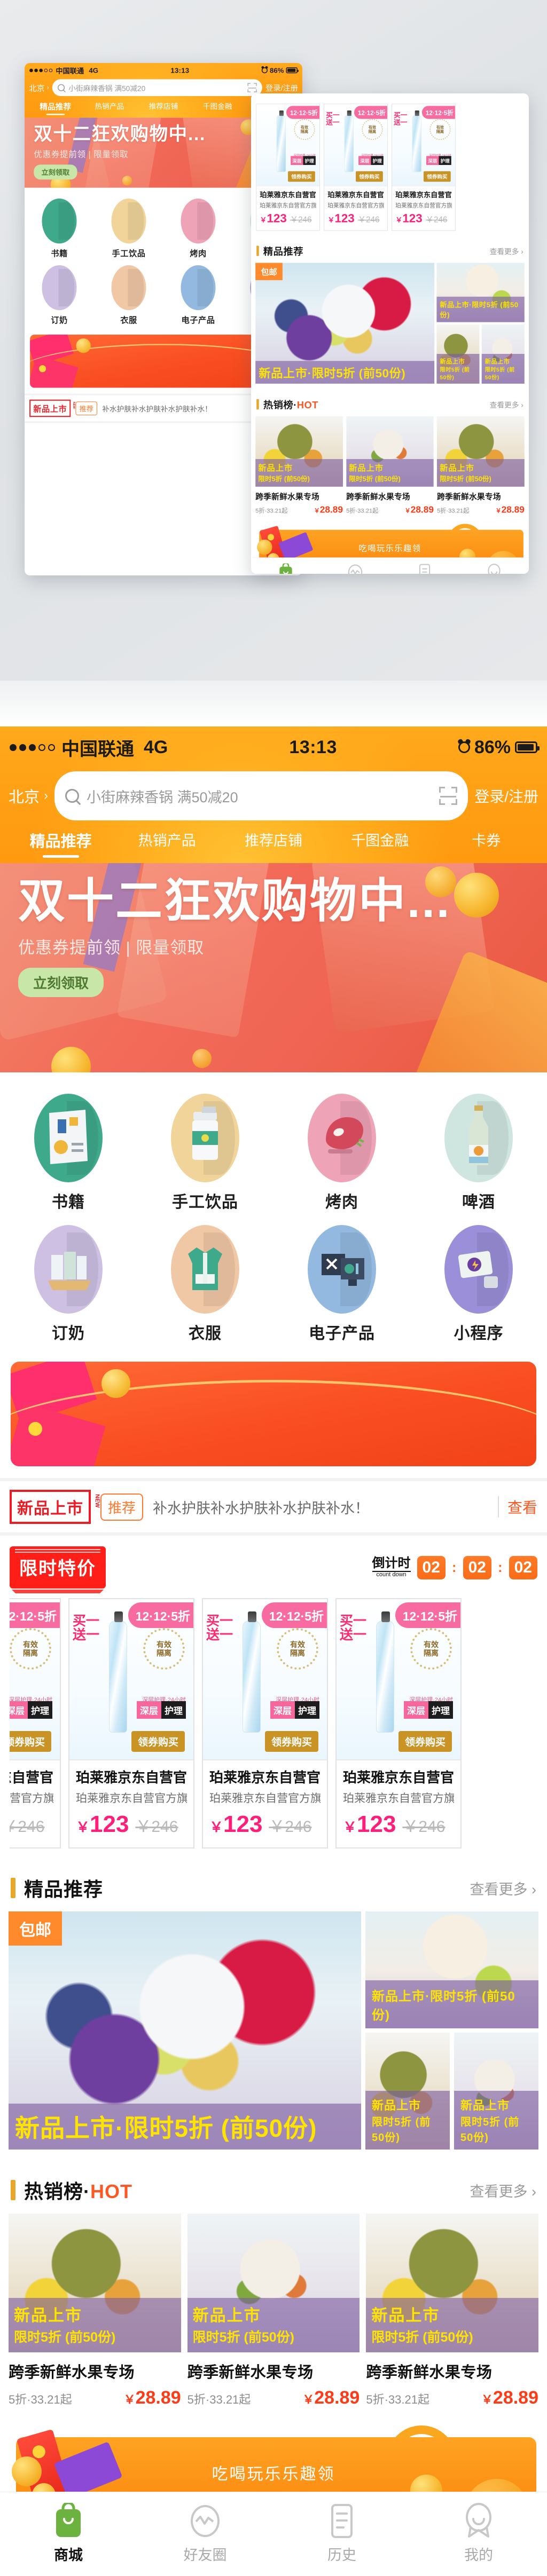  Describe the element at coordinates (273, 967) in the screenshot. I see `hero-banner: 双十二狂欢购物中... 优惠券提前领 | 限量领取 立刻领取` at that location.